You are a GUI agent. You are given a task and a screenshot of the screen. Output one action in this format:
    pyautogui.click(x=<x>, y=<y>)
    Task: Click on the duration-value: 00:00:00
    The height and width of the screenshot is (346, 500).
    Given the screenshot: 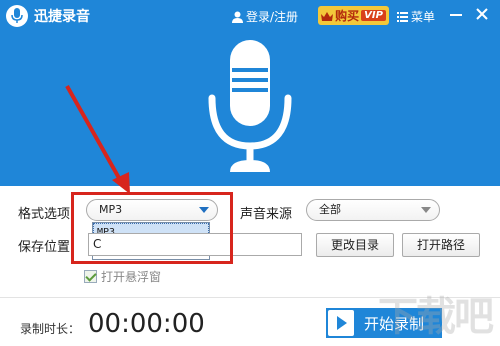 What is the action you would take?
    pyautogui.click(x=146, y=324)
    